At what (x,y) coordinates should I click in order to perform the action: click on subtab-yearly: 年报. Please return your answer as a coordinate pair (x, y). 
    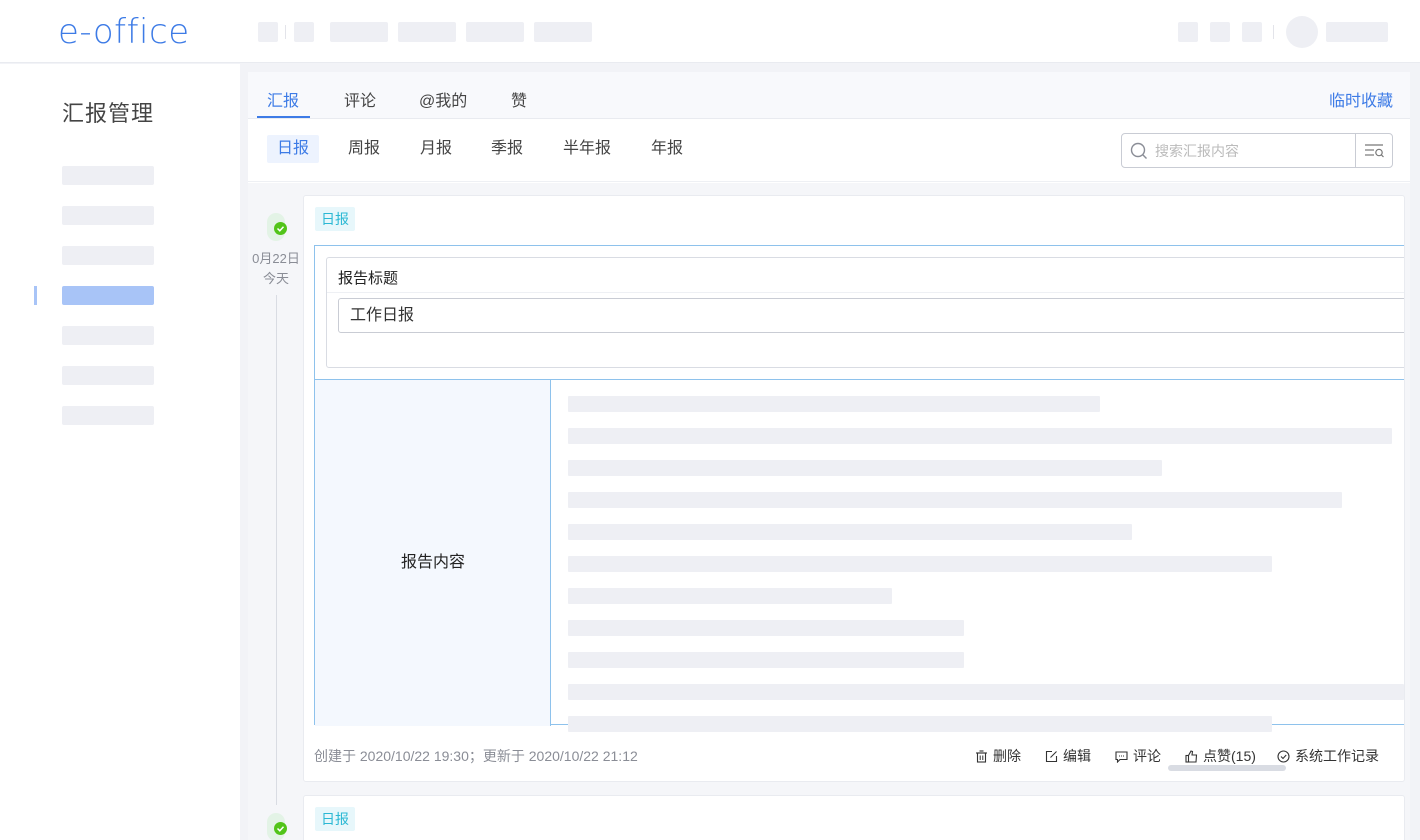
    Looking at the image, I should click on (667, 149).